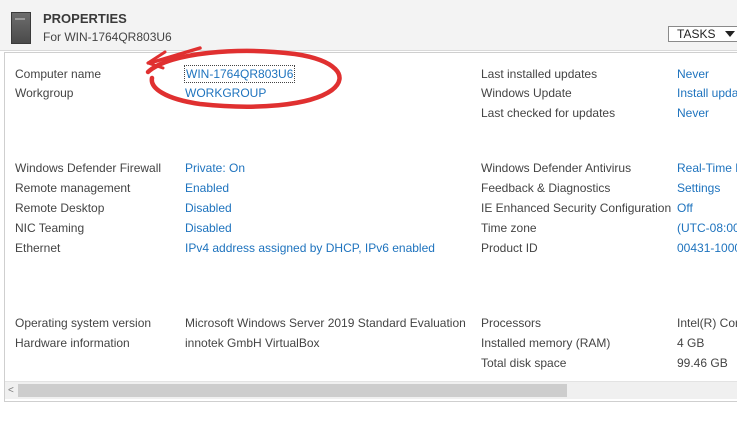  I want to click on feedback-diagnostics-link: Settings, so click(698, 188).